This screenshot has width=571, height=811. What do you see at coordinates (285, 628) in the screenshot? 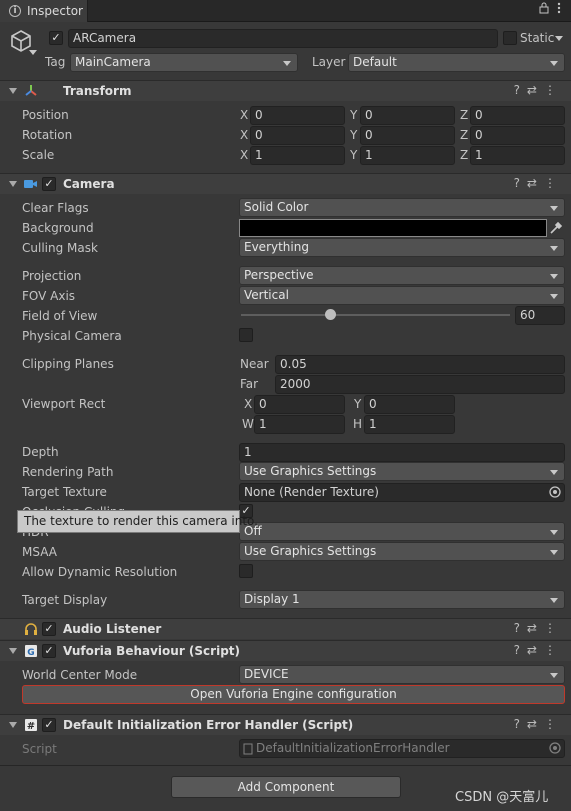
I see `audio-listener-header: ✓ Audio Listener ?⇄⋮` at bounding box center [285, 628].